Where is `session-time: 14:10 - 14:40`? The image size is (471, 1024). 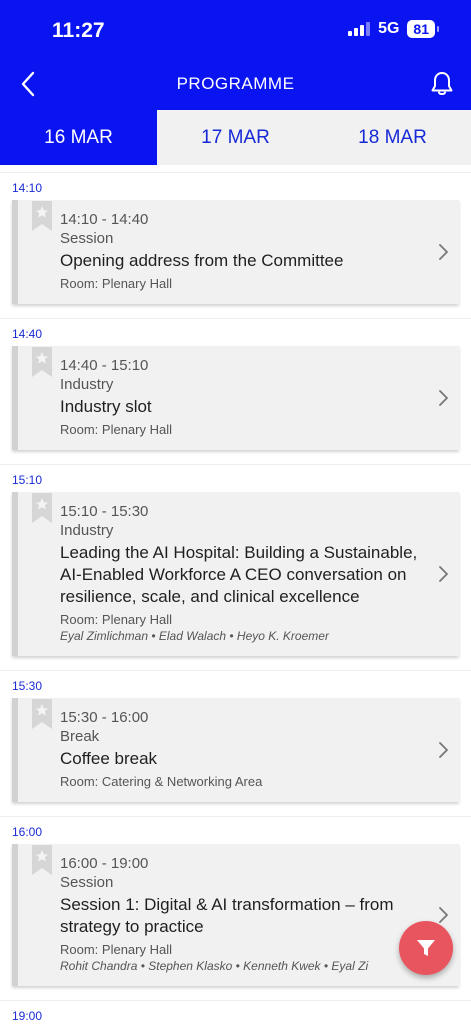 session-time: 14:10 - 14:40 is located at coordinates (104, 219).